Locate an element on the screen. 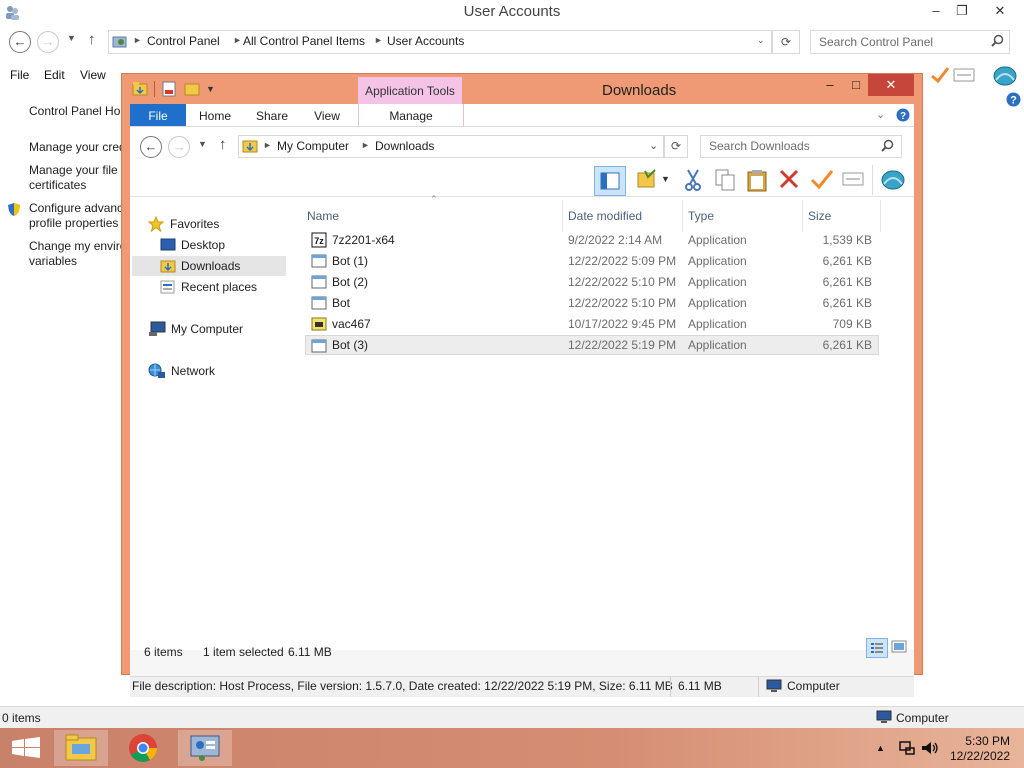 Image resolution: width=1024 pixels, height=768 pixels. manage-credentials-link: Manage your cred is located at coordinates (77, 147).